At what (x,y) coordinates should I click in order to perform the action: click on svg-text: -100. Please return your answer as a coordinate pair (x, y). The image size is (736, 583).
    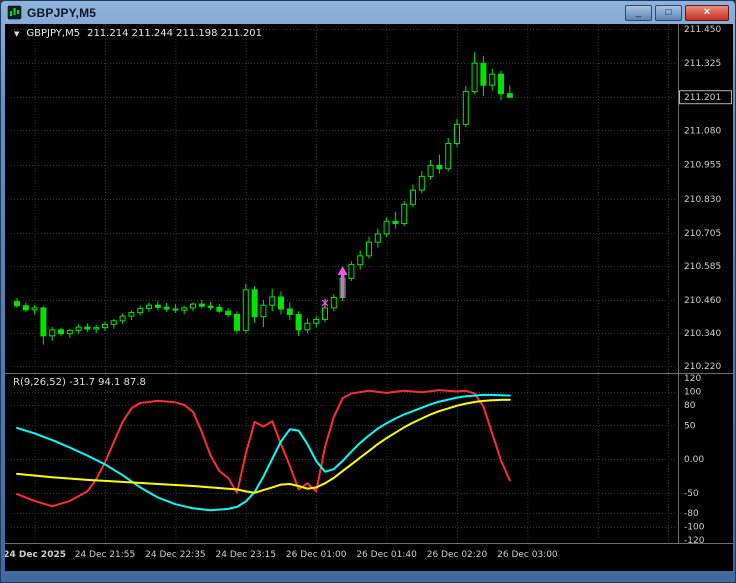
    Looking at the image, I should click on (694, 528).